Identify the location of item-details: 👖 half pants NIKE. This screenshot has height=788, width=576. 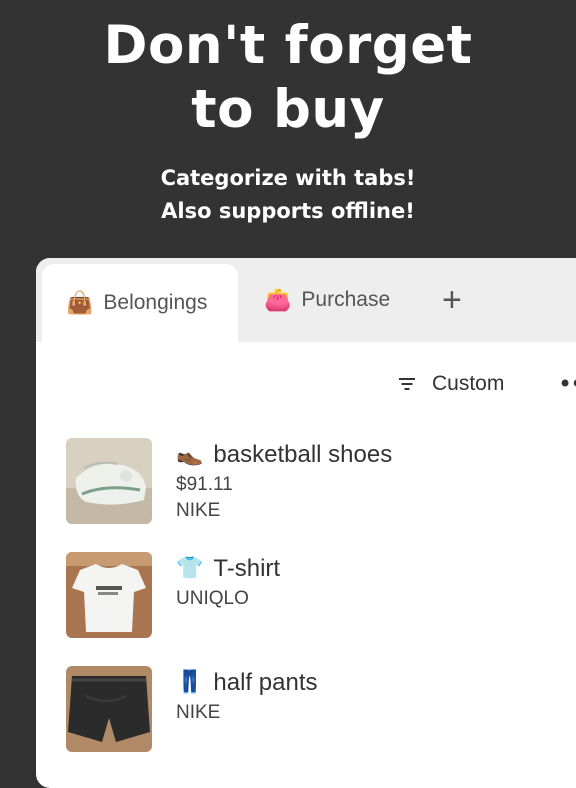
(246, 696).